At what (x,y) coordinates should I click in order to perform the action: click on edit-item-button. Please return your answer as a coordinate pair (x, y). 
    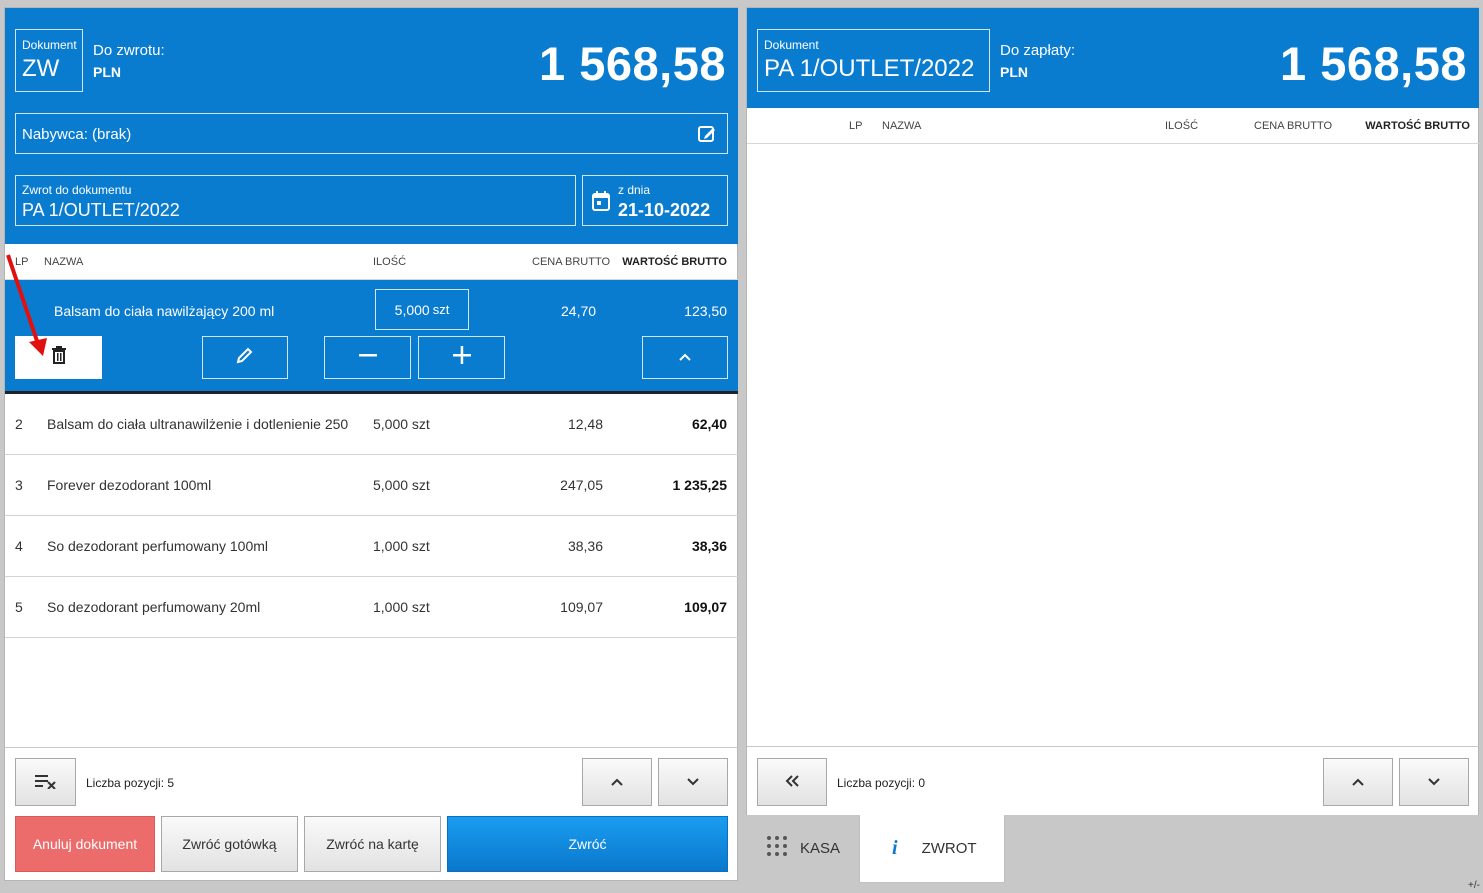
    Looking at the image, I should click on (245, 357).